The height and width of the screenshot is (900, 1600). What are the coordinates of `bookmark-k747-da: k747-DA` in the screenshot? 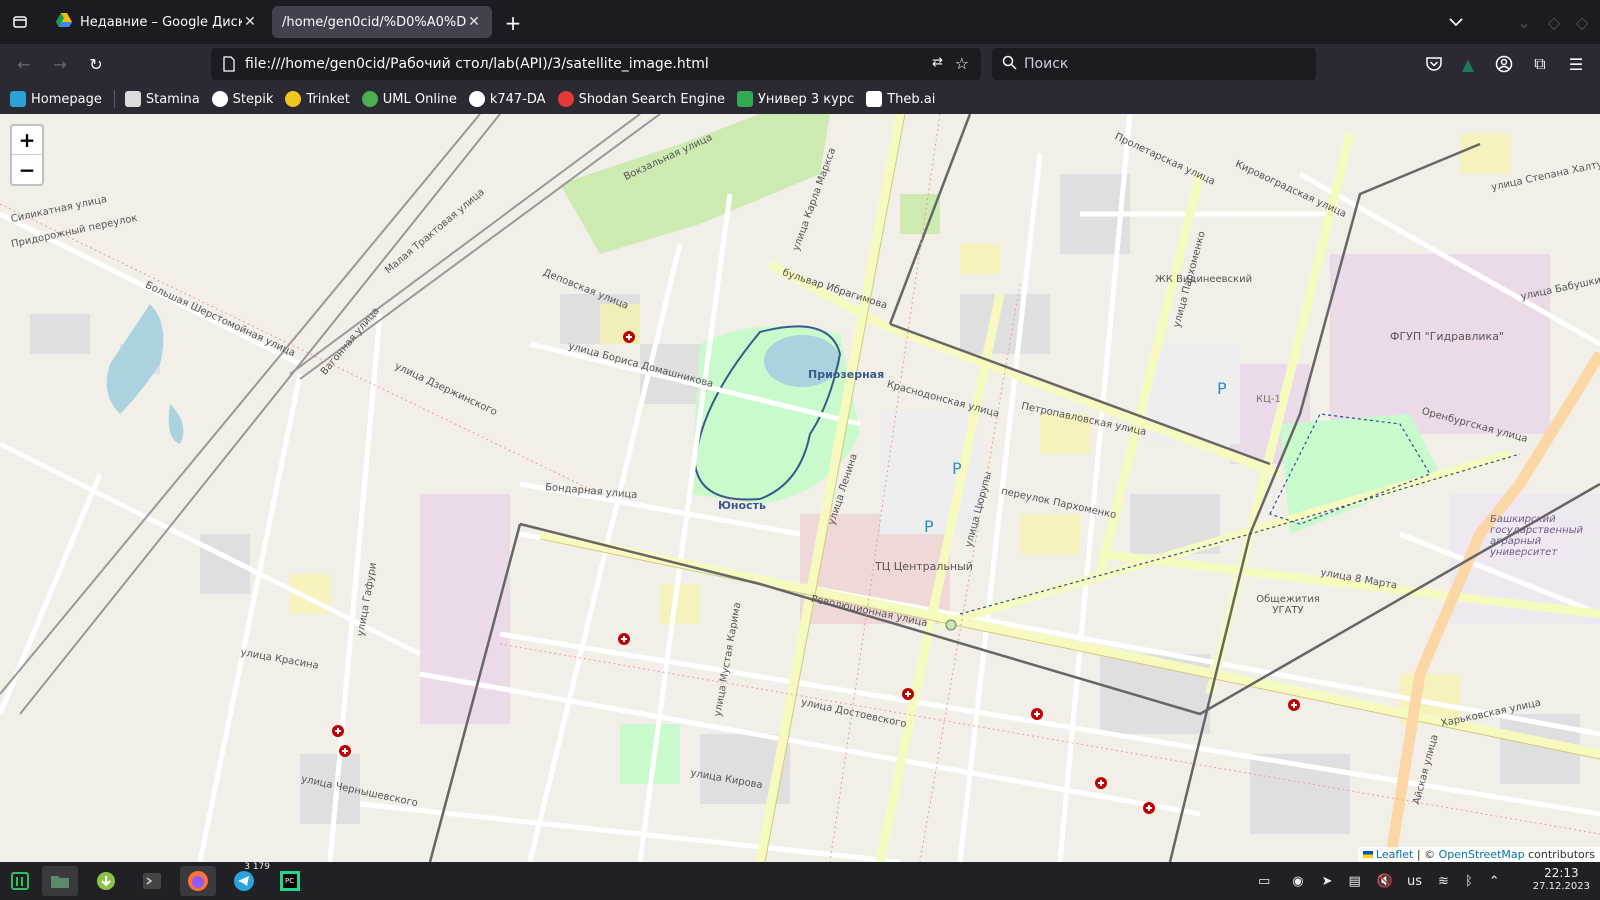 It's located at (507, 99).